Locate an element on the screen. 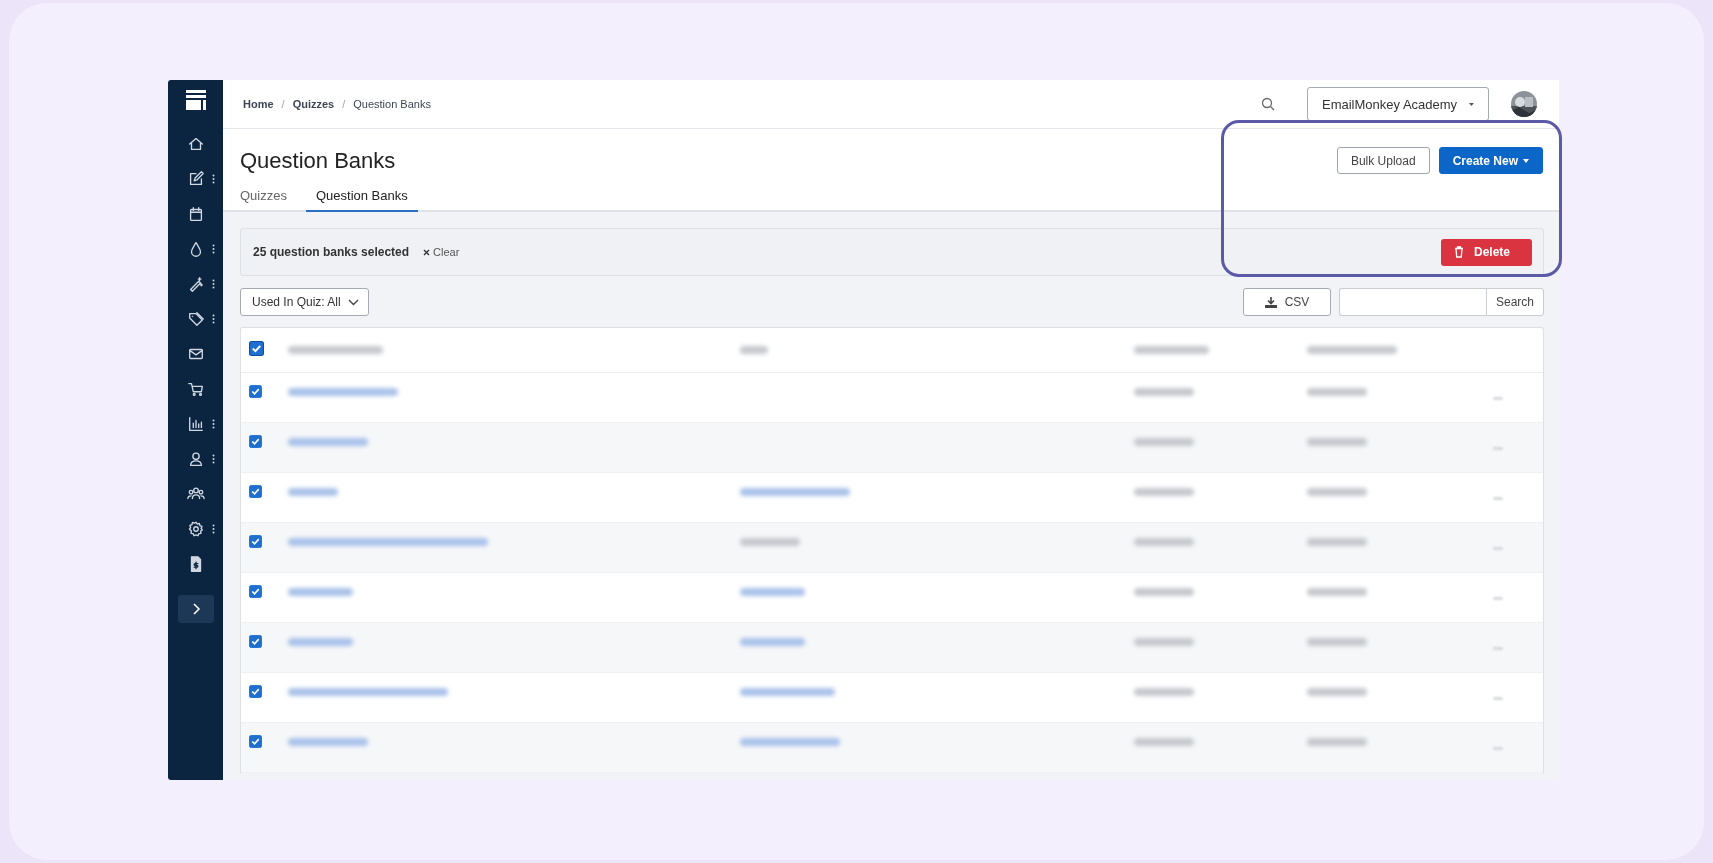  expand-button is located at coordinates (195, 609).